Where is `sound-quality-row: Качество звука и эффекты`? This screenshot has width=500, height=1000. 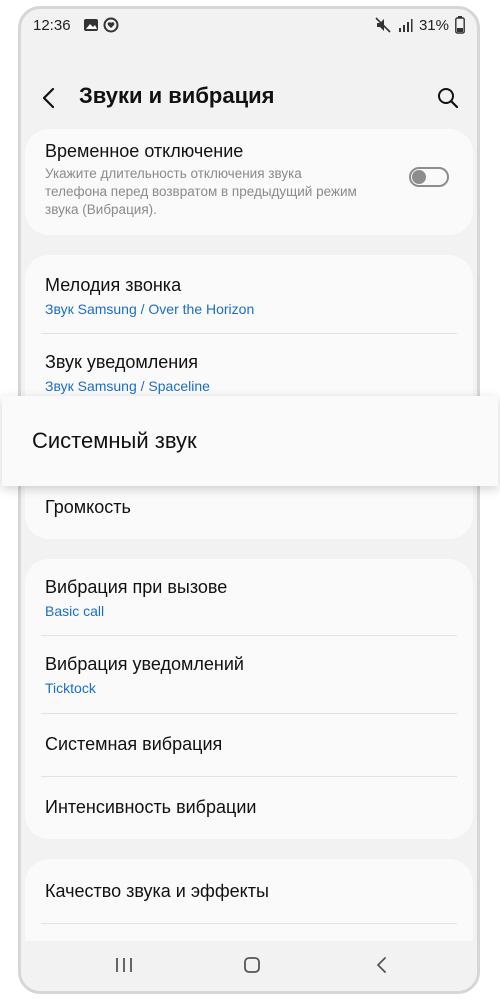 sound-quality-row: Качество звука и эффекты is located at coordinates (249, 891).